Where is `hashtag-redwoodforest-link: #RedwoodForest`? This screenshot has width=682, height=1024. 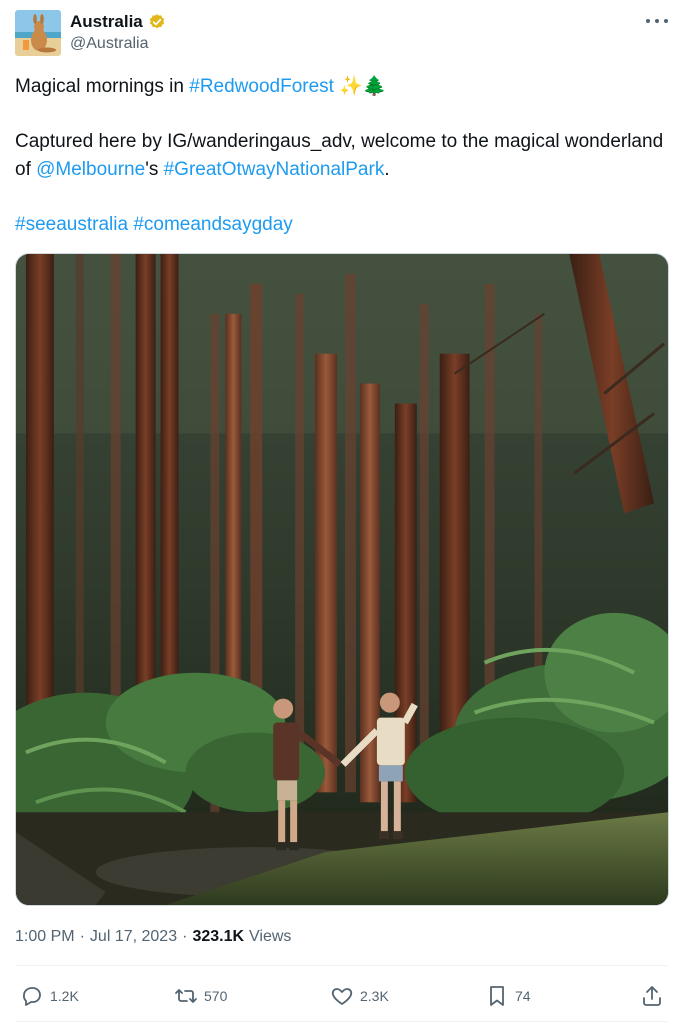 hashtag-redwoodforest-link: #RedwoodForest is located at coordinates (261, 86).